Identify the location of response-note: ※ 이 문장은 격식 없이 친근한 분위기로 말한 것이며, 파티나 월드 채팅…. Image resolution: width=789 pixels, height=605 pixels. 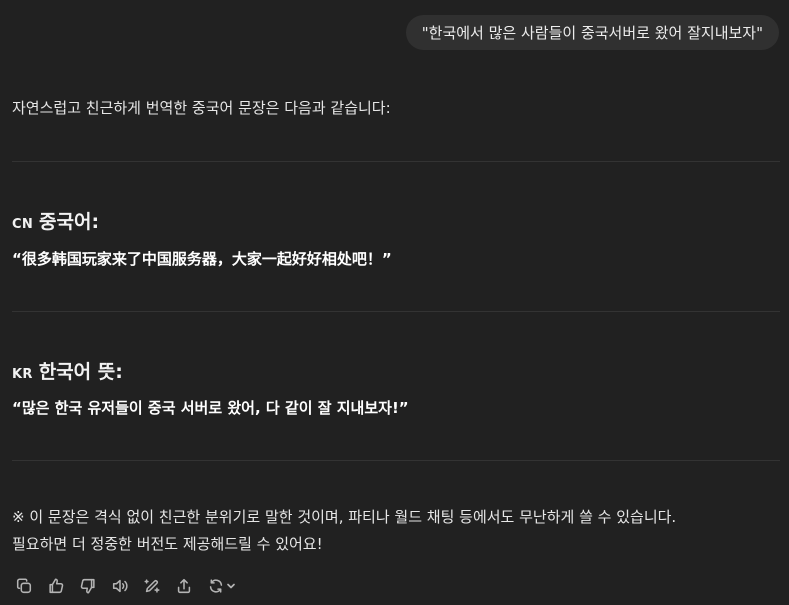
(344, 531).